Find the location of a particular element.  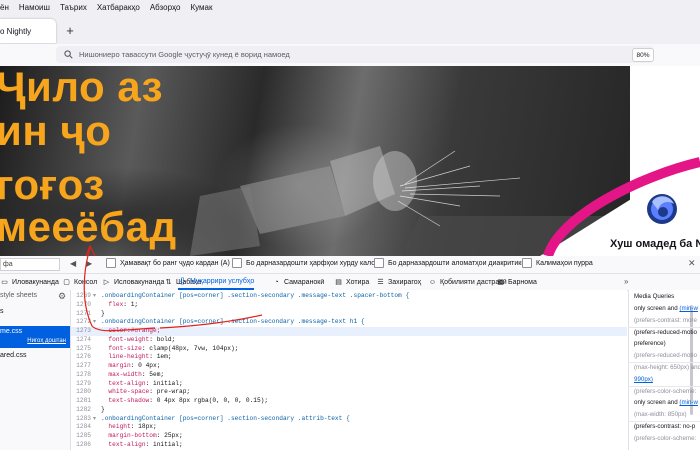

menu-help: Кумак is located at coordinates (201, 7).